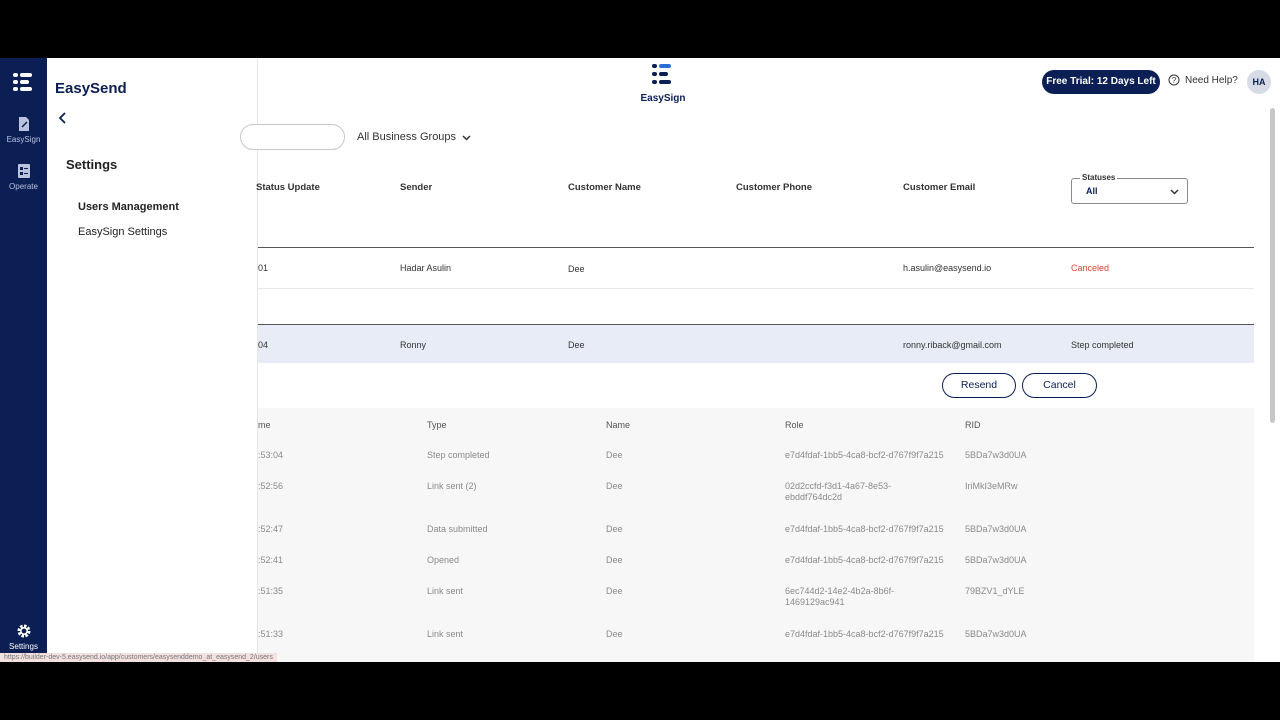  What do you see at coordinates (661, 74) in the screenshot?
I see `easysign-logo-icon` at bounding box center [661, 74].